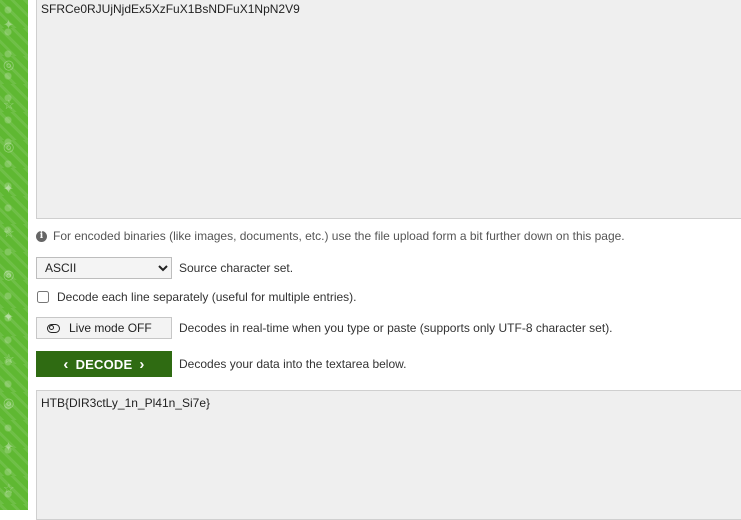 This screenshot has width=741, height=520. What do you see at coordinates (14, 255) in the screenshot?
I see `decorative-side-strip: ✦ ◎ ☆ ◎ ✦ ☆ ◎ ✦ ☆ ◎ ✦ ☆` at bounding box center [14, 255].